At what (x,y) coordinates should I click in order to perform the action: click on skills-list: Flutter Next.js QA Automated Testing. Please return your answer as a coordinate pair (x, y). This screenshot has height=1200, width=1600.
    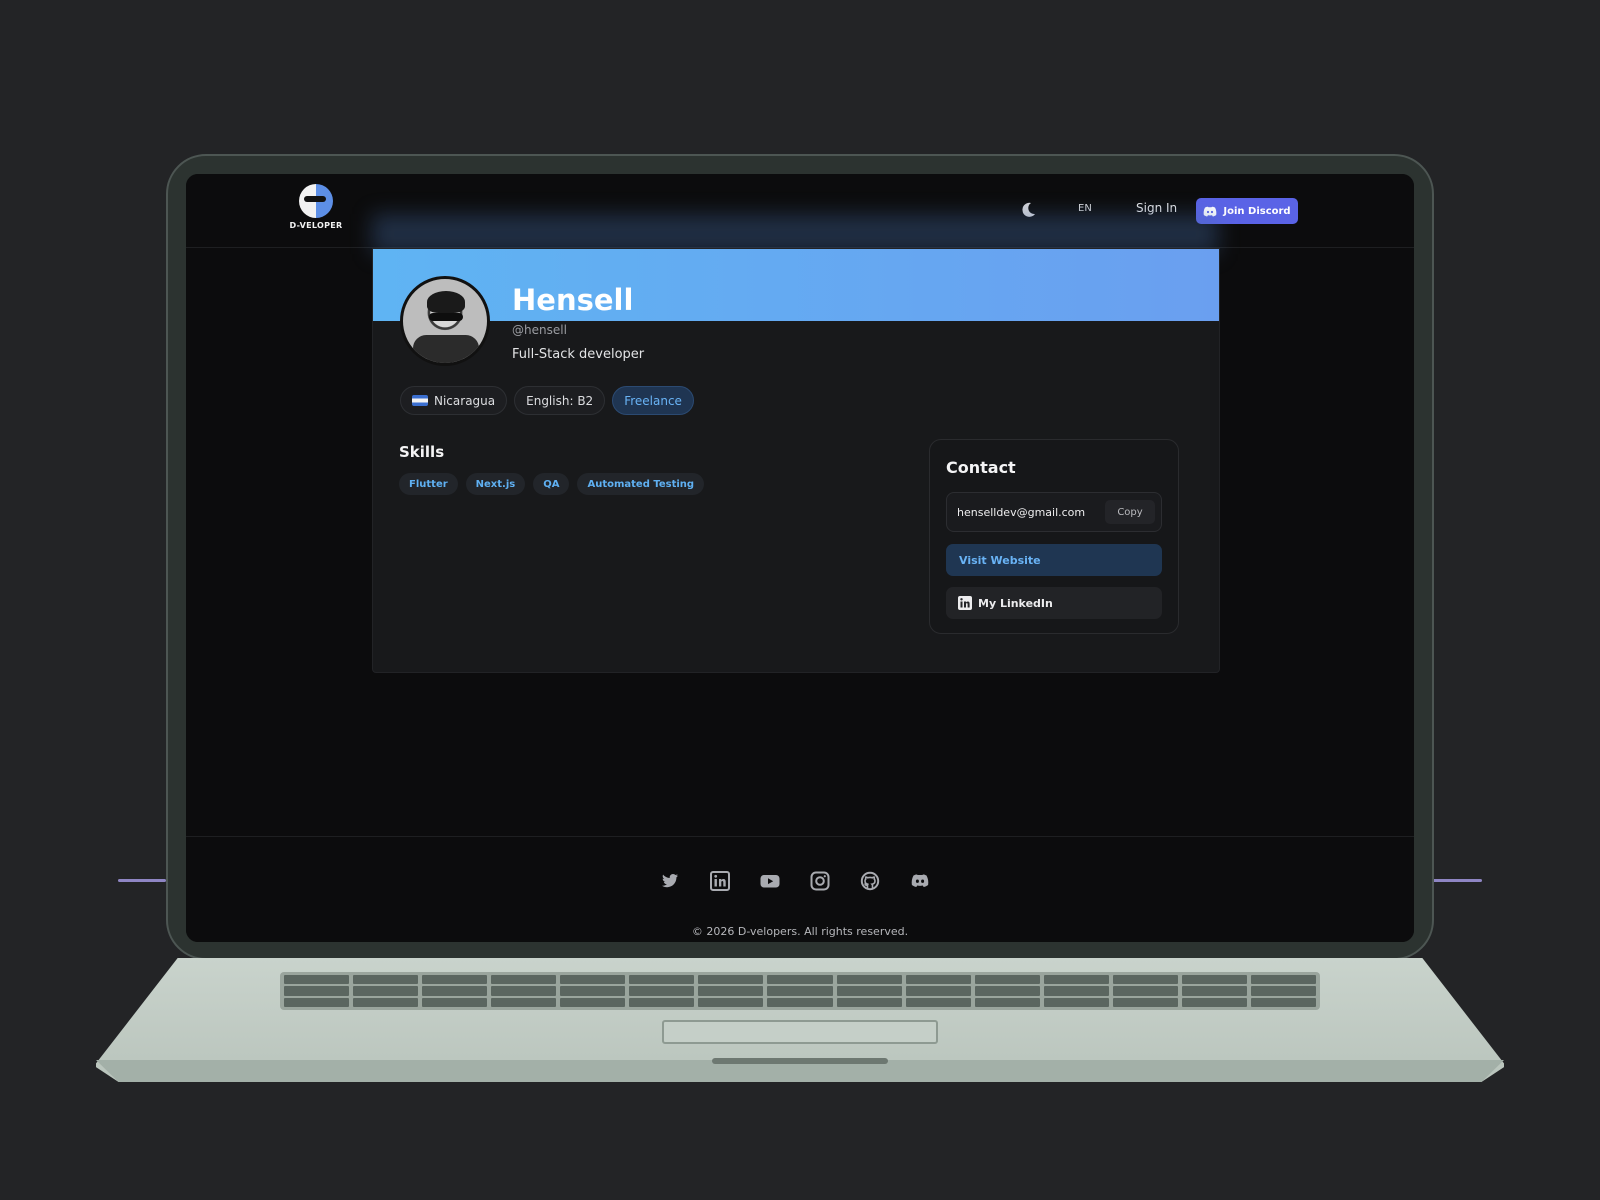
    Looking at the image, I should click on (552, 484).